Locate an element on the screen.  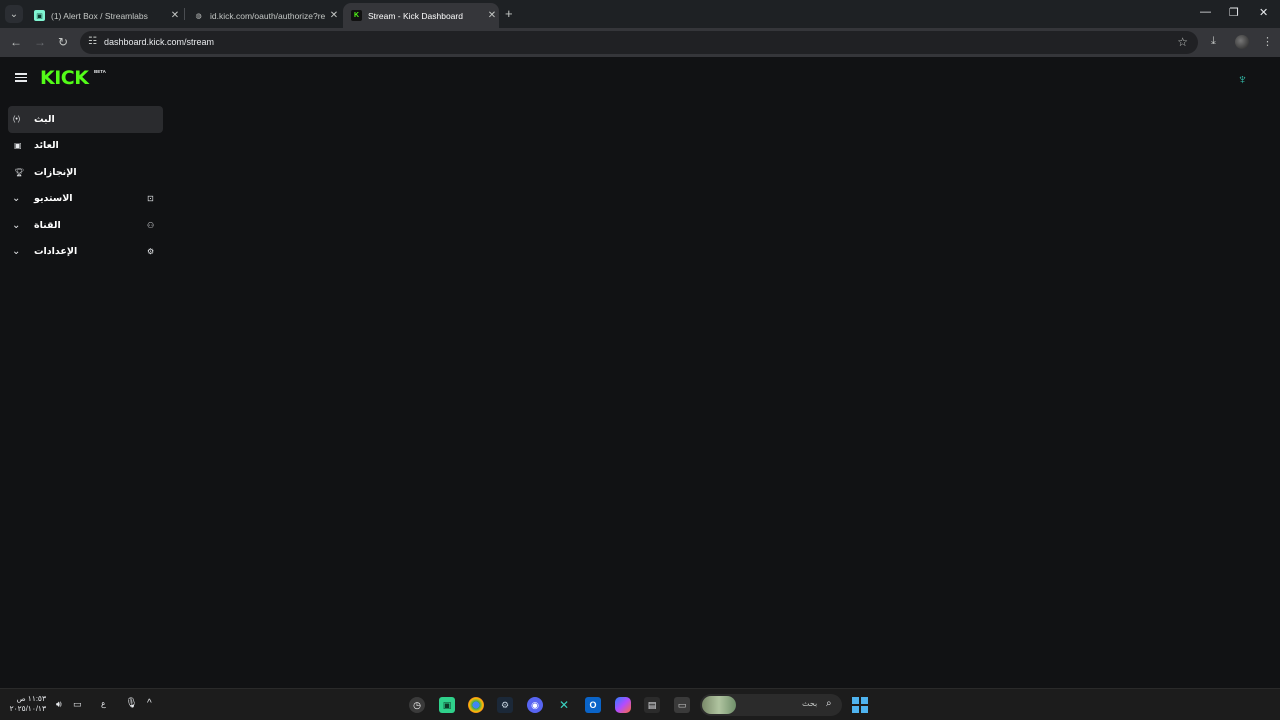
microphone-icon: 🎙︎ is located at coordinates (131, 703).